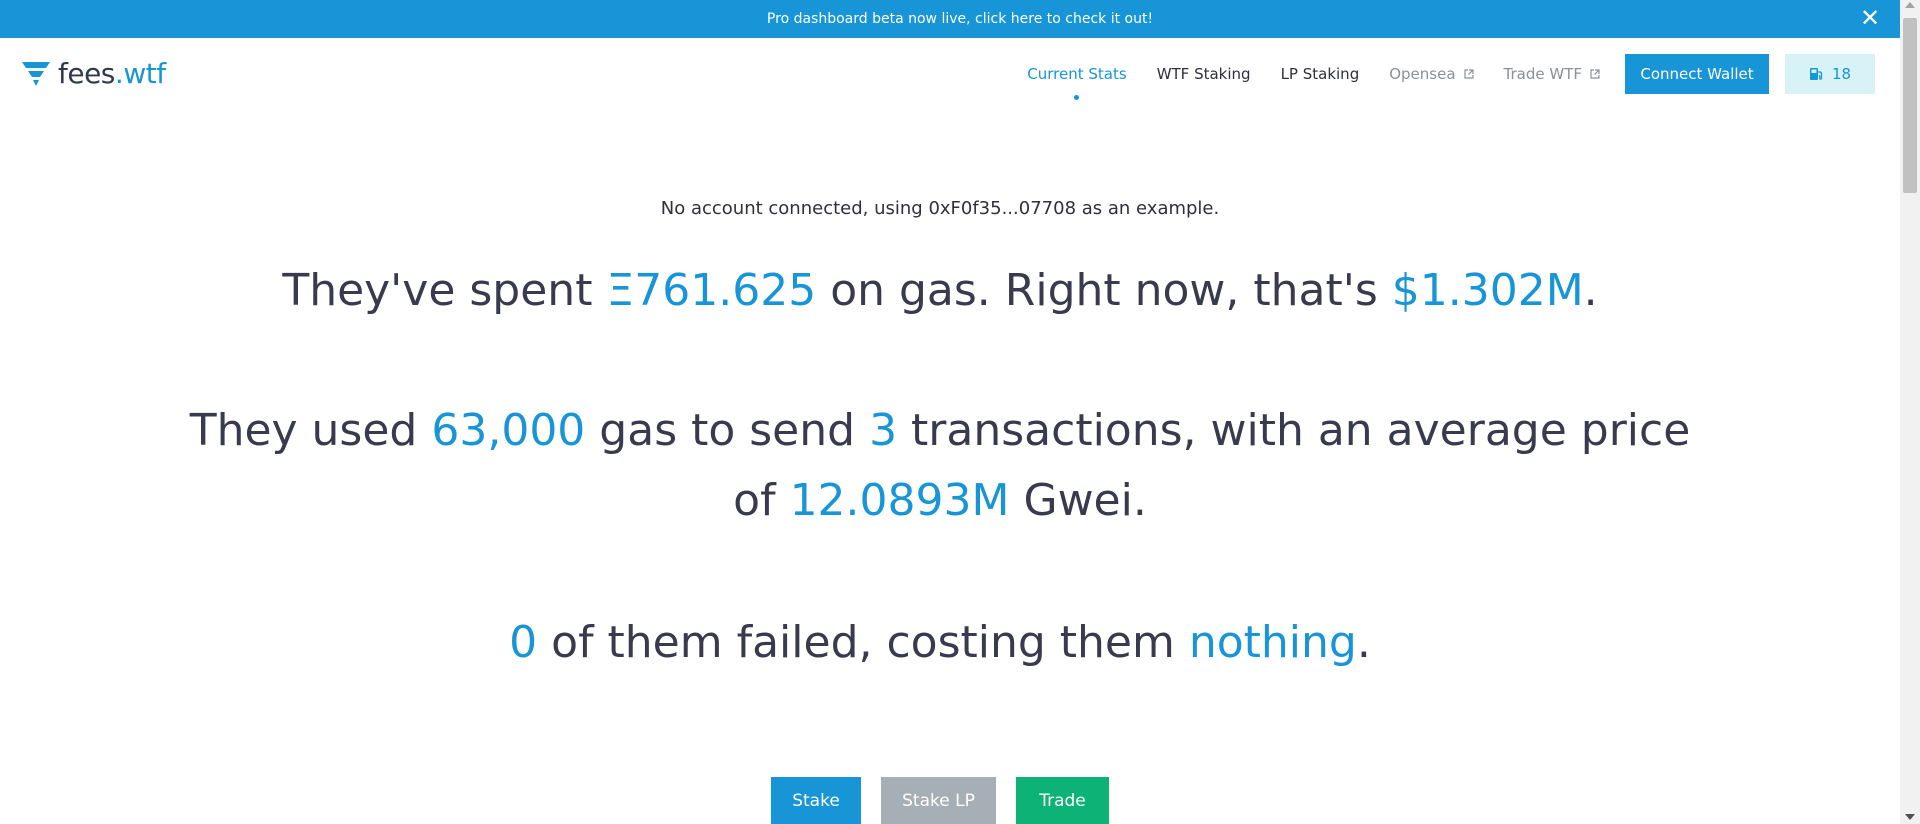 The height and width of the screenshot is (824, 1920). I want to click on close-icon: ✕, so click(1870, 18).